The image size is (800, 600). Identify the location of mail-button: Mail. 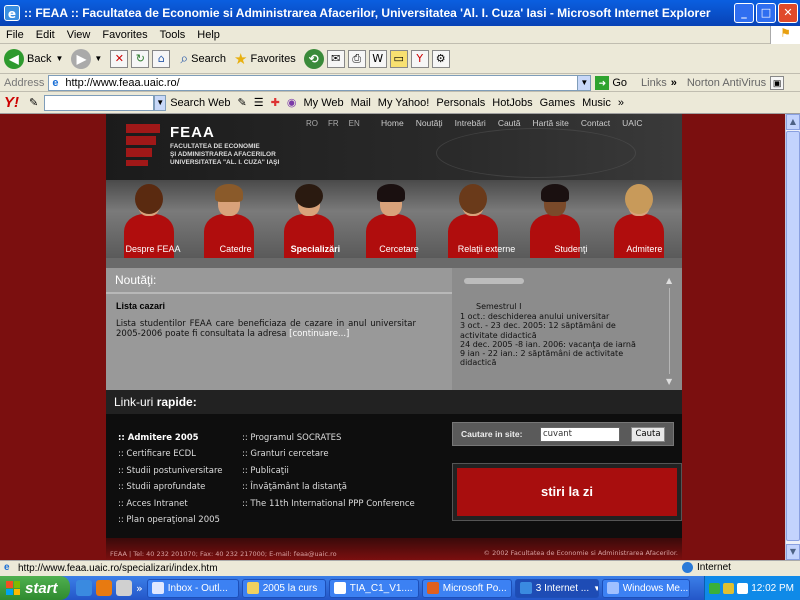
(361, 103).